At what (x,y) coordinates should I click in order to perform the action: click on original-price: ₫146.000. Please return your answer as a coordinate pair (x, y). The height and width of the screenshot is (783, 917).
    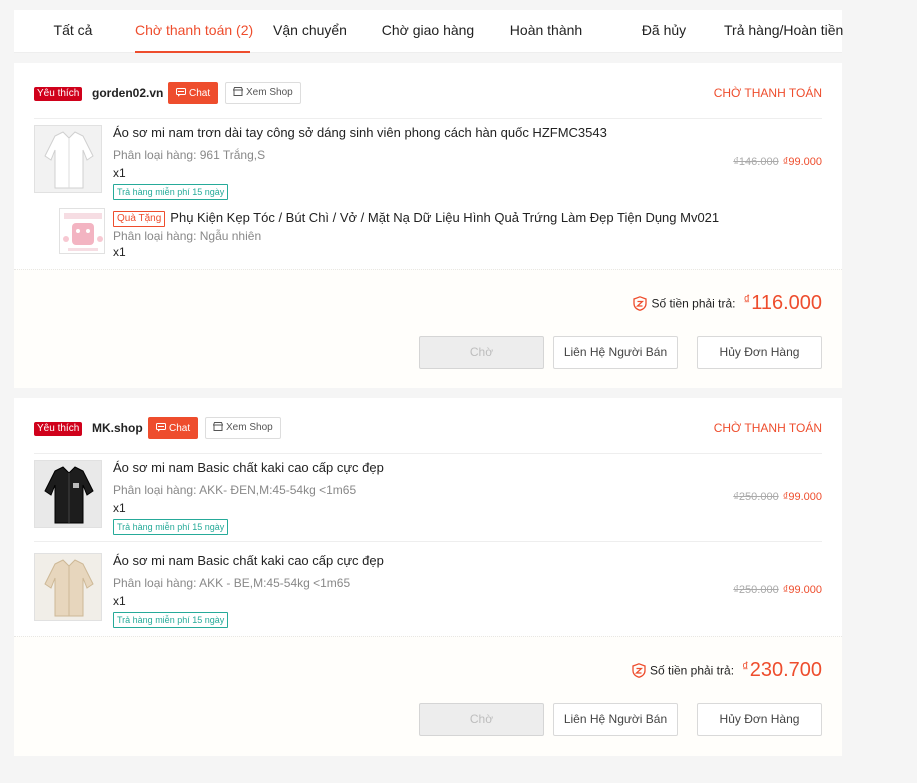
    Looking at the image, I should click on (756, 162).